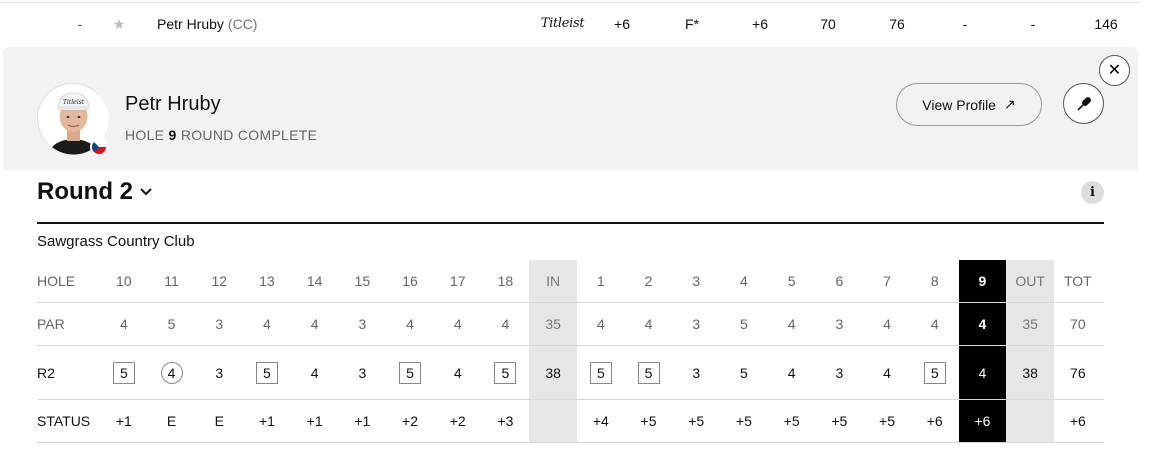 This screenshot has width=1149, height=449. What do you see at coordinates (119, 24) in the screenshot?
I see `favorite-star-icon: ★` at bounding box center [119, 24].